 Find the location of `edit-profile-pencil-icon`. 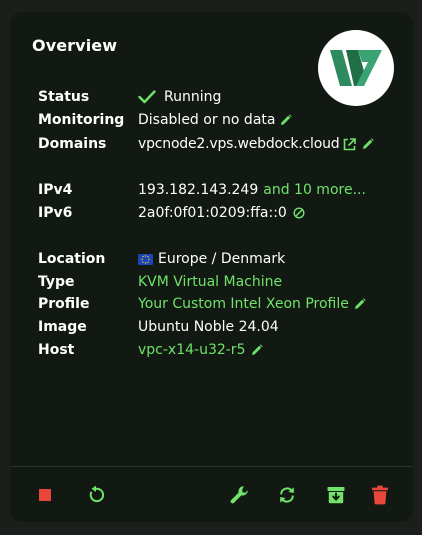

edit-profile-pencil-icon is located at coordinates (360, 304).